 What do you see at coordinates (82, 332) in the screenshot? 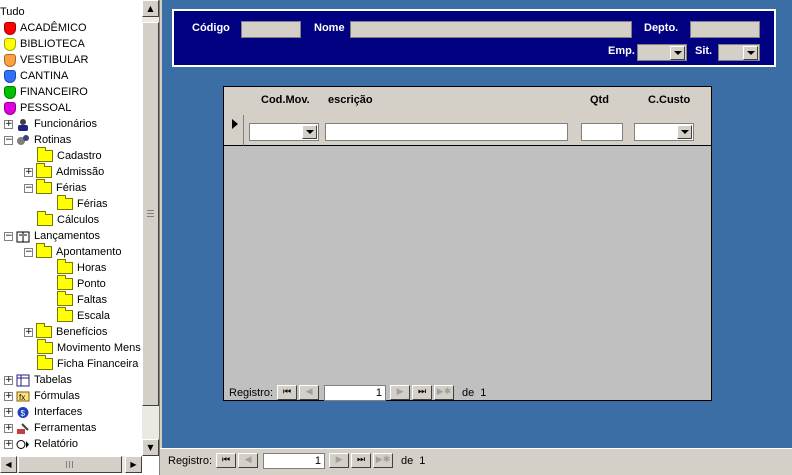
I see `tree-node-label: Benefícios` at bounding box center [82, 332].